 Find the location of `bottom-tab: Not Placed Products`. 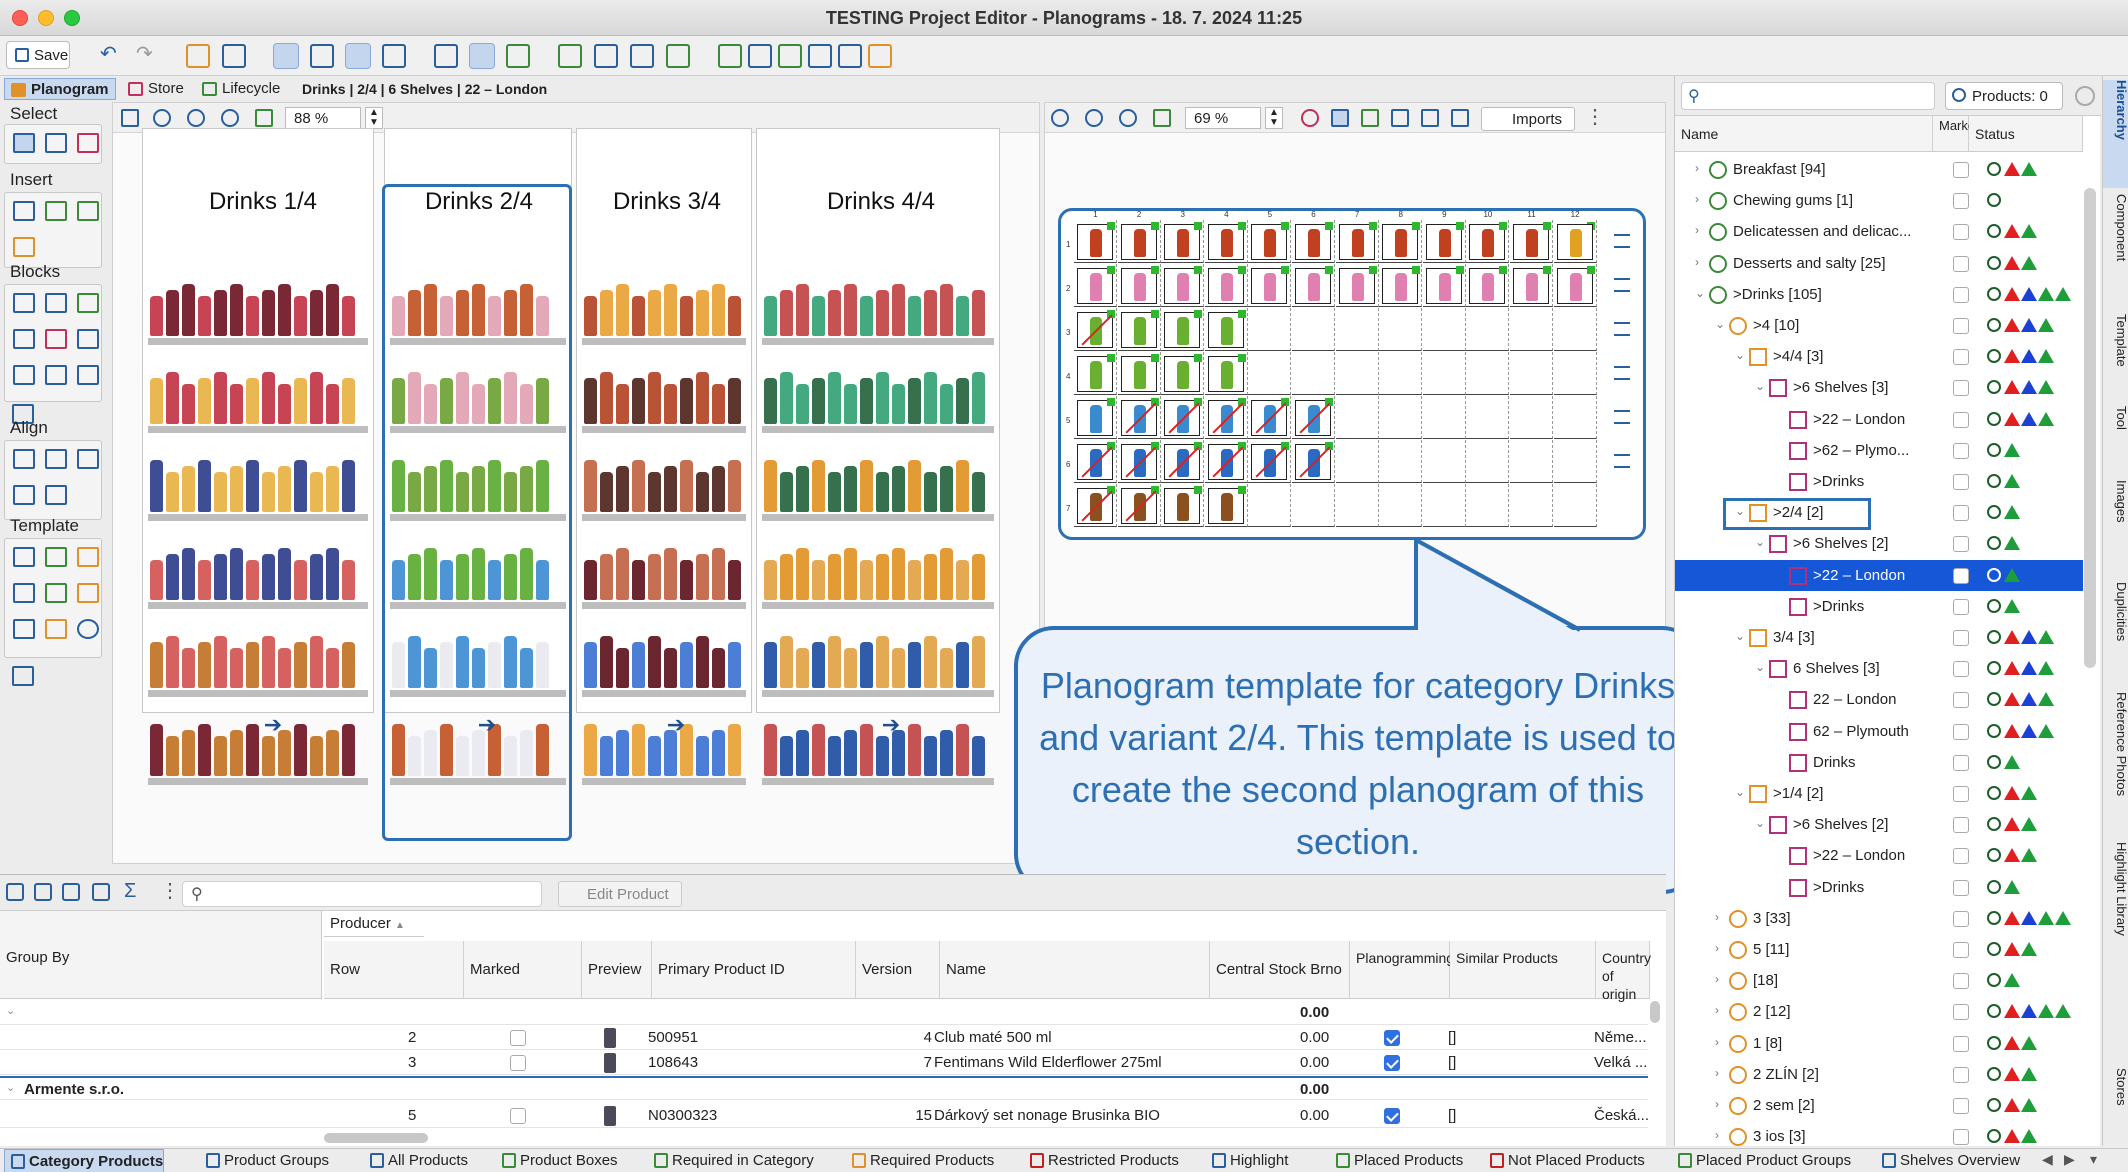

bottom-tab: Not Placed Products is located at coordinates (1564, 1160).